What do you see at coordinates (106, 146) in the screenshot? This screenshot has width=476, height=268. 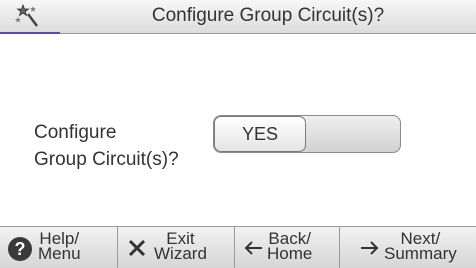 I see `question-label: Configure Group Circuit(s)?` at bounding box center [106, 146].